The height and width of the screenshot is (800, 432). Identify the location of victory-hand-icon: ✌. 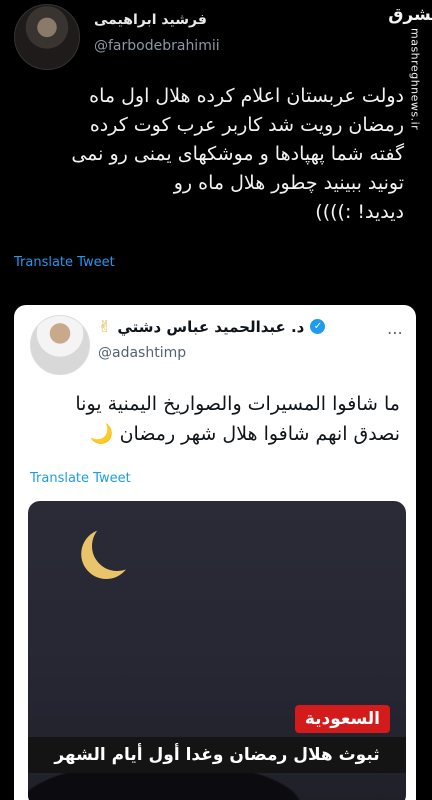
(105, 326).